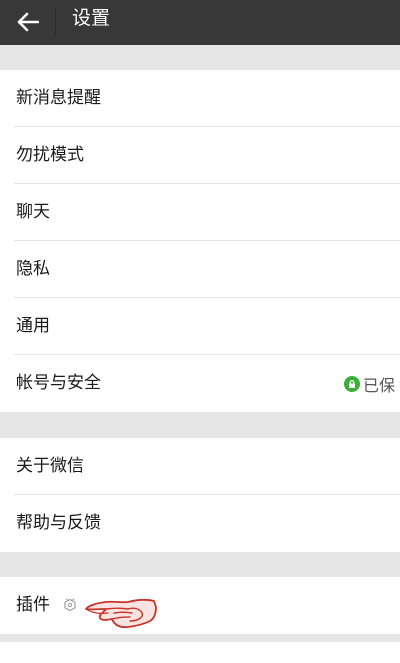 Image resolution: width=400 pixels, height=663 pixels. What do you see at coordinates (379, 385) in the screenshot?
I see `security-status-text: 已保` at bounding box center [379, 385].